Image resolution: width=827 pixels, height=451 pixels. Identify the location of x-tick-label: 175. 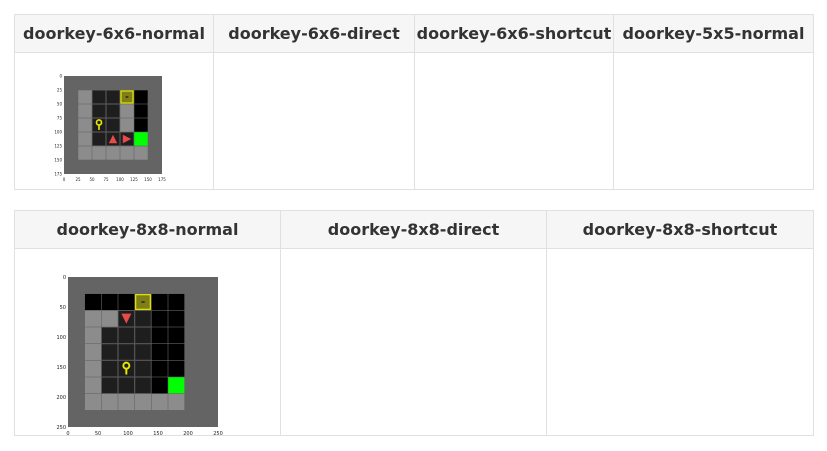
(162, 179).